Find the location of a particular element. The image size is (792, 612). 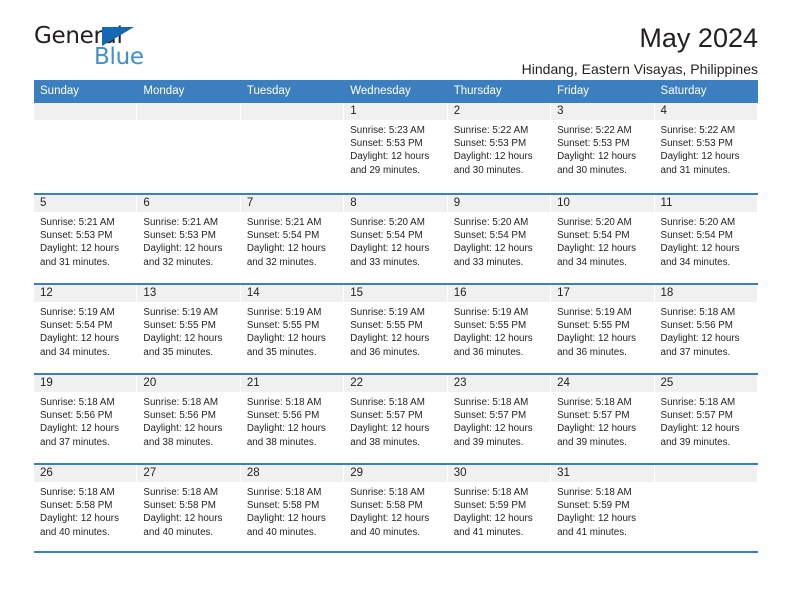

sunrise-text: Sunrise: 5:23 AM is located at coordinates (387, 130).